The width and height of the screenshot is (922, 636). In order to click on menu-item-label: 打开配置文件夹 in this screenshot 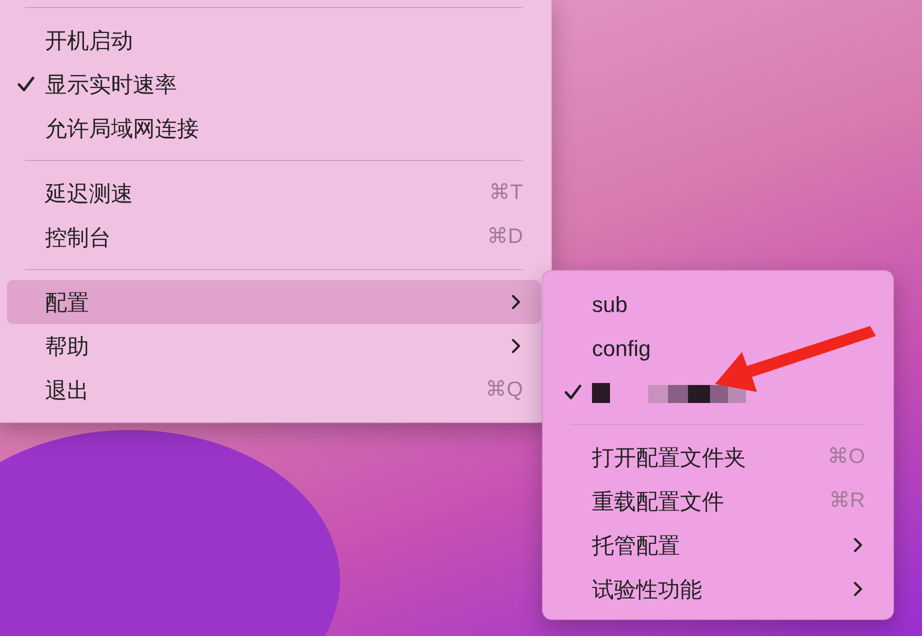, I will do `click(669, 458)`.